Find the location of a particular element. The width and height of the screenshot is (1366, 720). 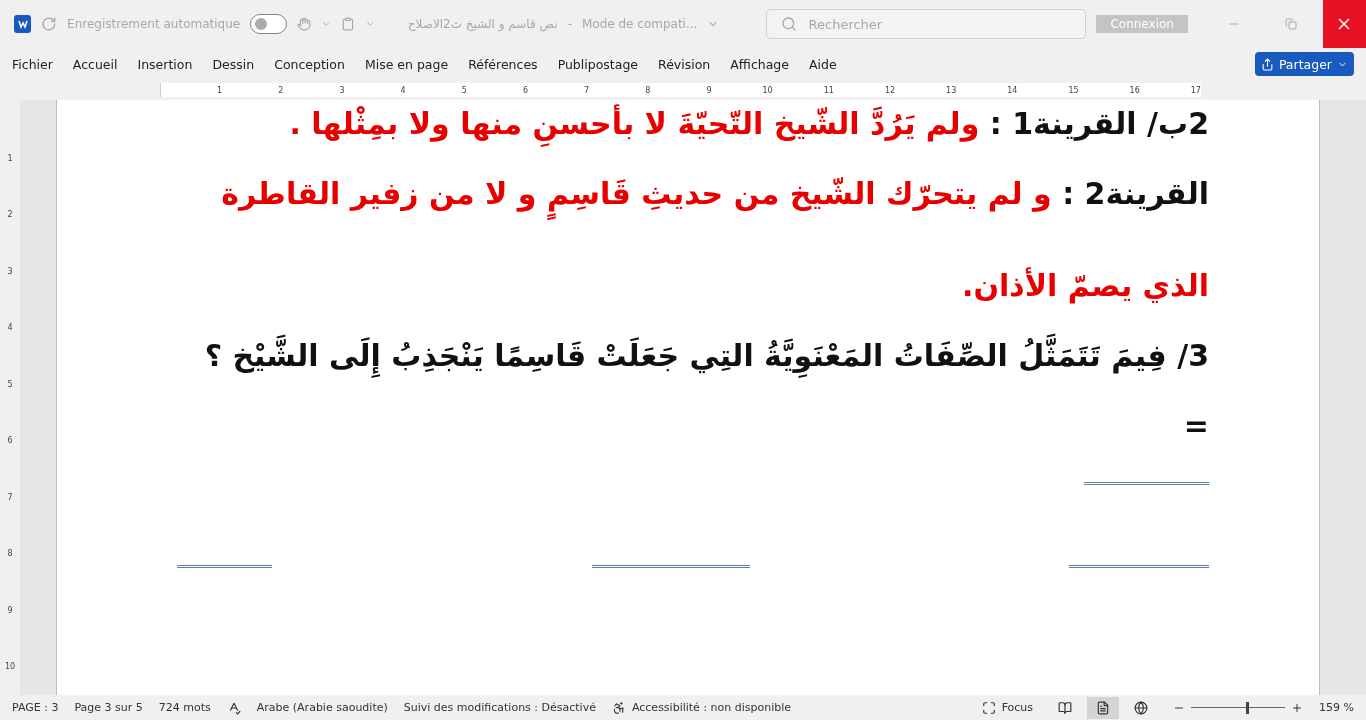

menu-tab: Mise en page is located at coordinates (406, 64).